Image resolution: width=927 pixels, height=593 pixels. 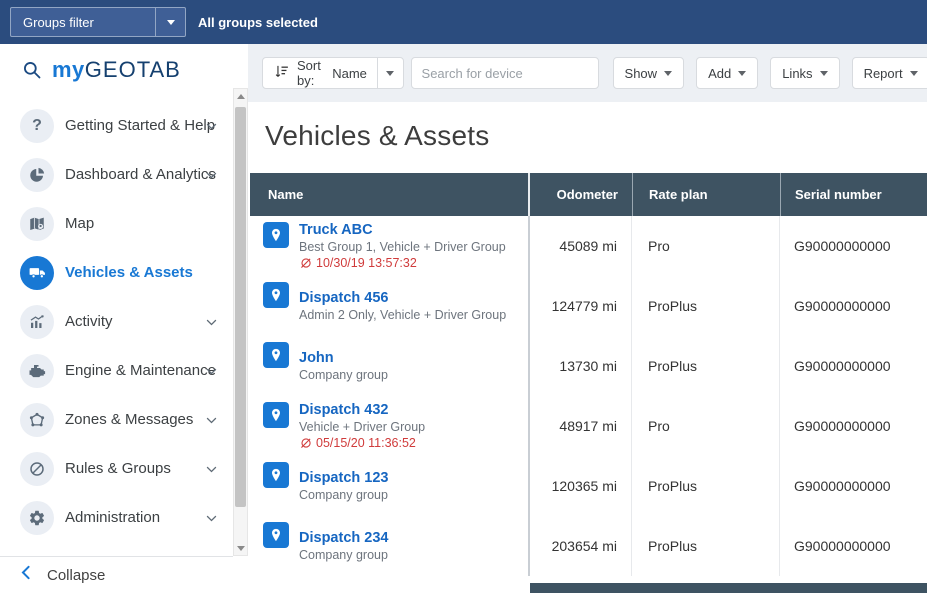 What do you see at coordinates (240, 548) in the screenshot?
I see `scroll-down-arrow` at bounding box center [240, 548].